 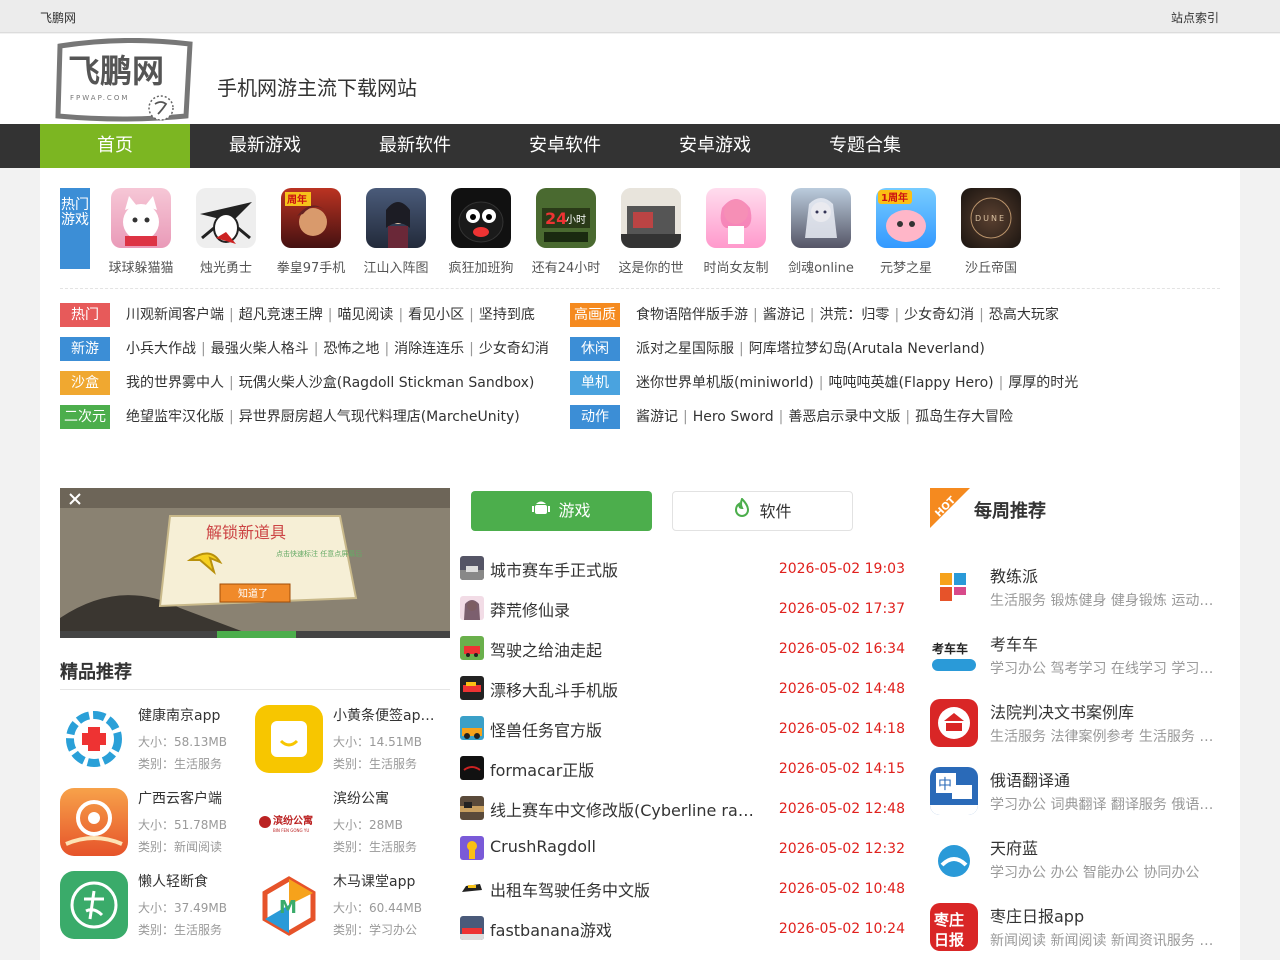 I want to click on category-link: 消除连连乐, so click(x=429, y=349).